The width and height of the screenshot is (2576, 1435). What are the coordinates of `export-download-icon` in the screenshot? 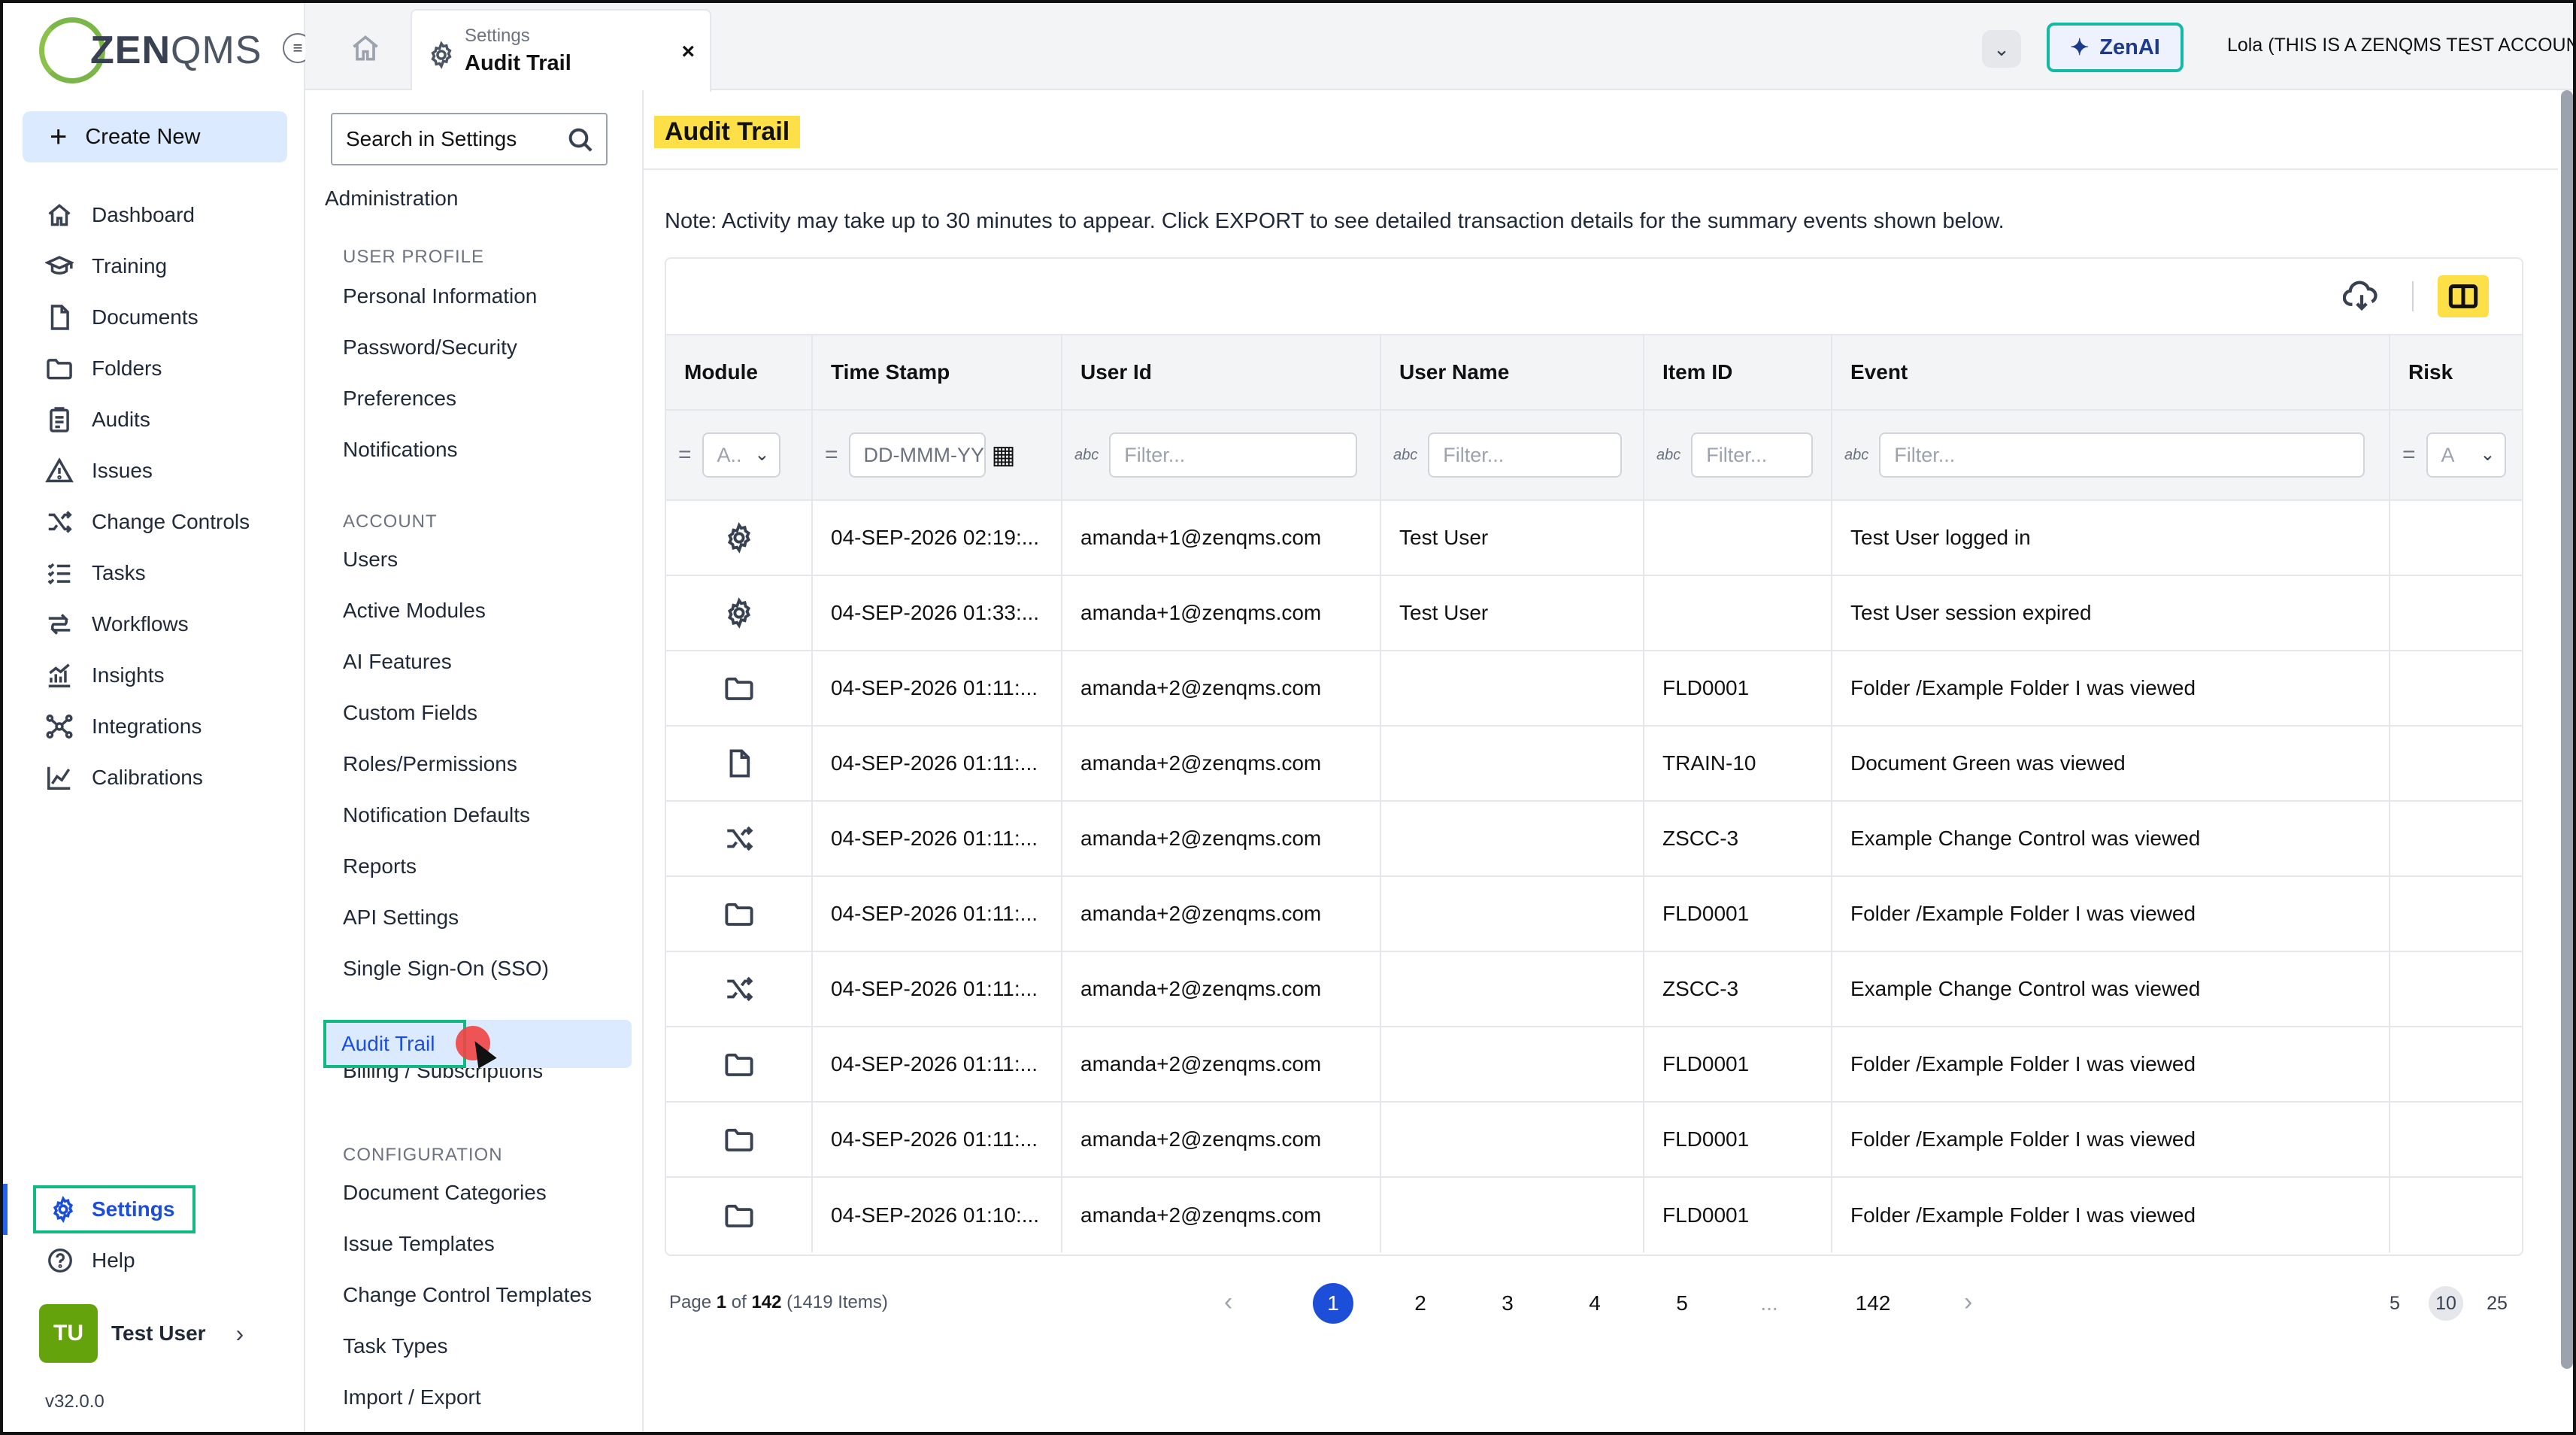 It's located at (2361, 296).